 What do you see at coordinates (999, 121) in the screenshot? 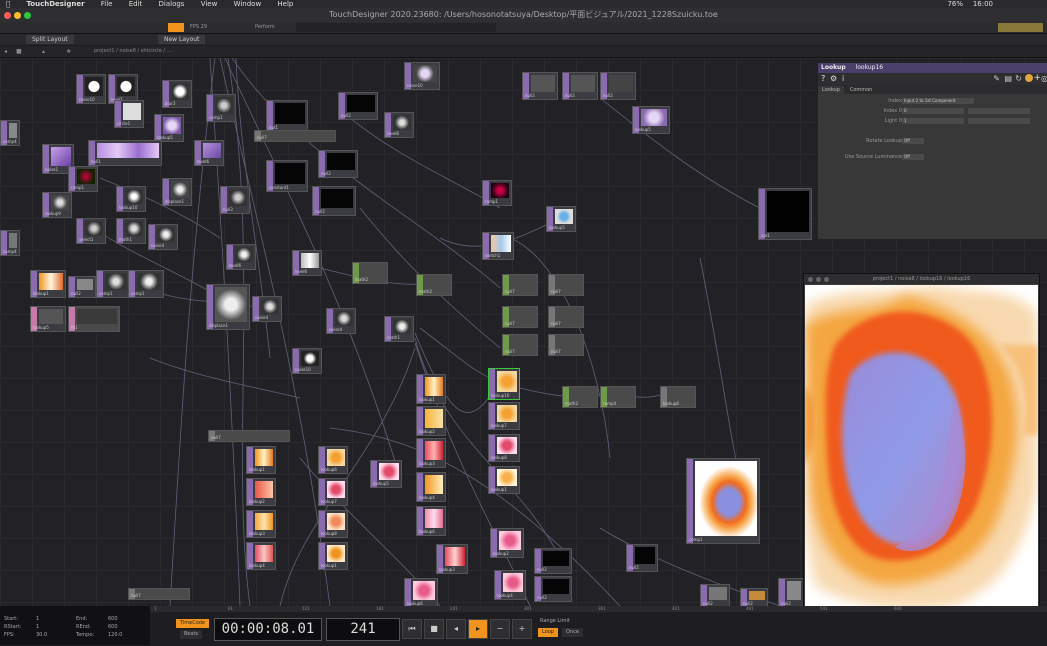
I see `light0-slider` at bounding box center [999, 121].